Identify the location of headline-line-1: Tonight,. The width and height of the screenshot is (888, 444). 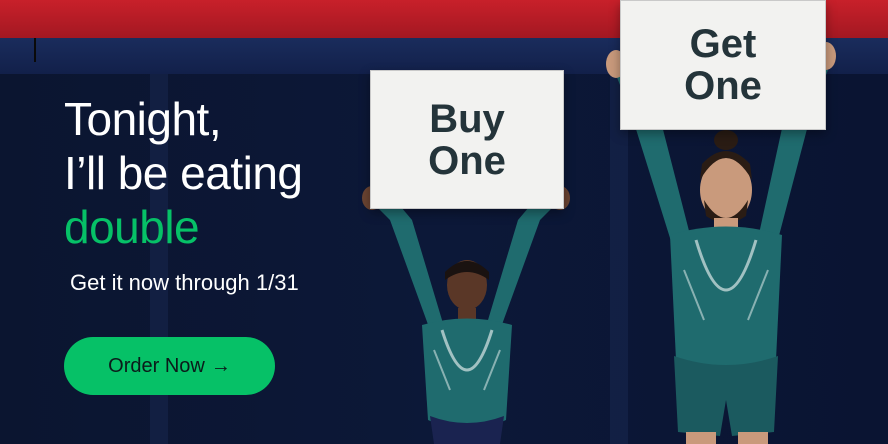
(143, 119).